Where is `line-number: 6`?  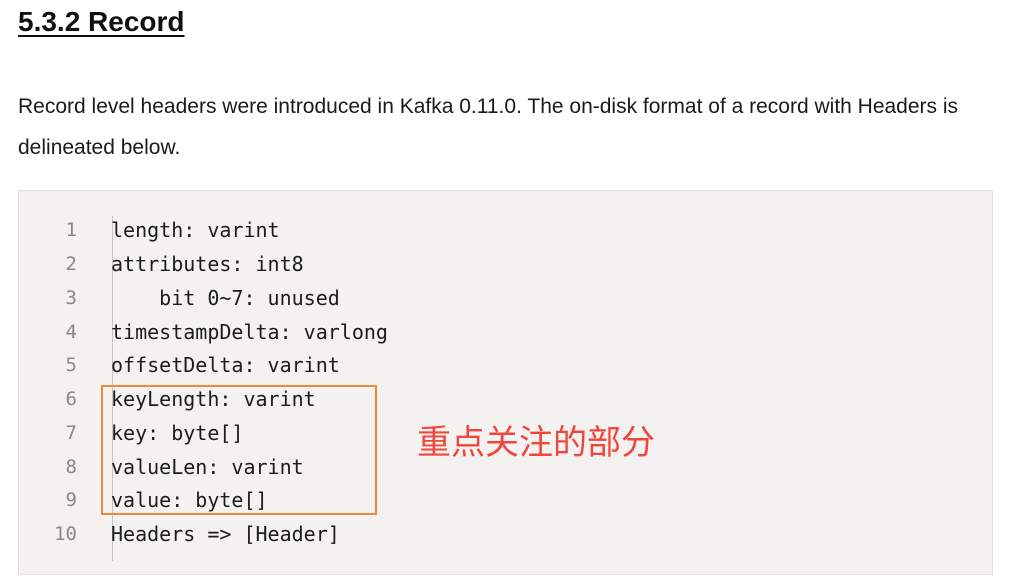
line-number: 6 is located at coordinates (71, 399).